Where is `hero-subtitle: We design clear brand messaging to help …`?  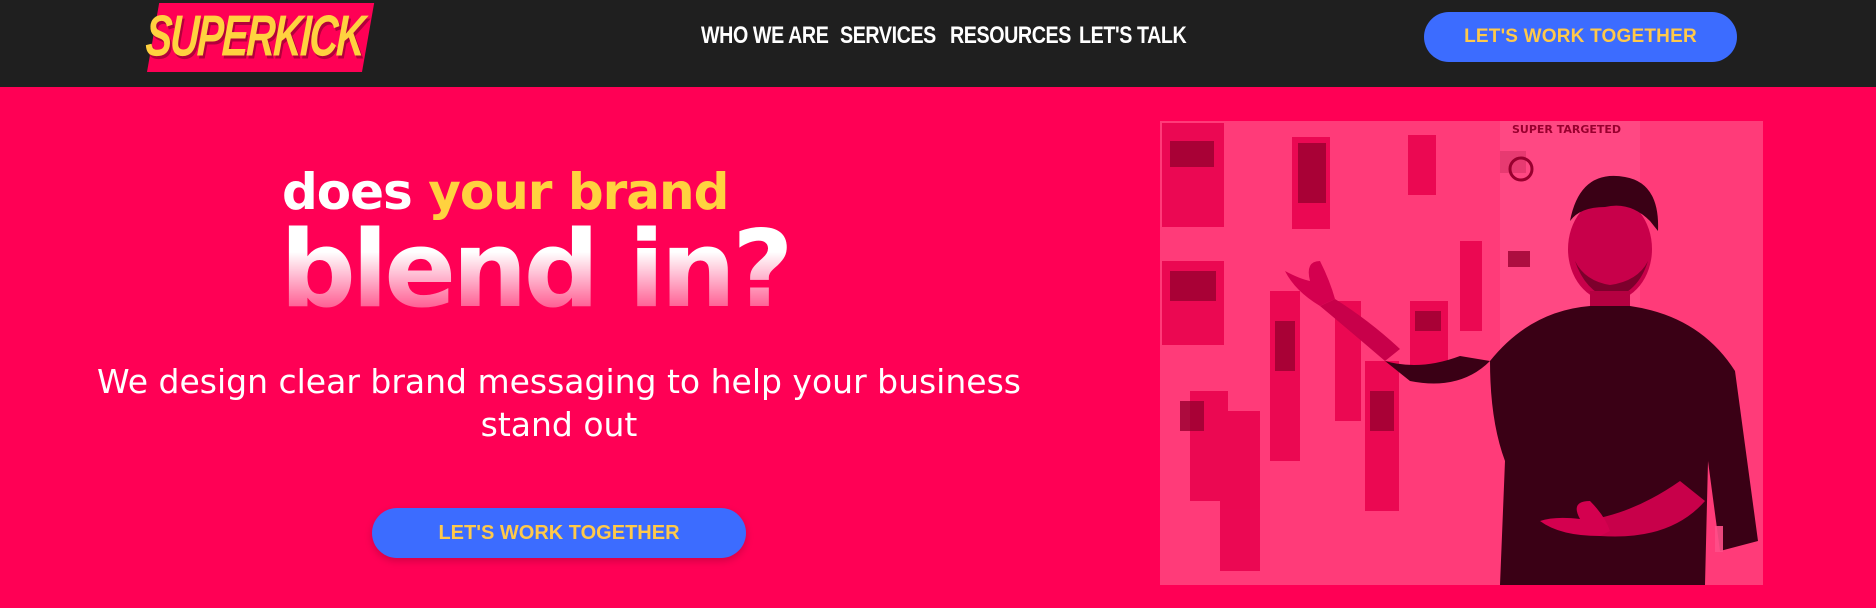 hero-subtitle: We design clear brand messaging to help … is located at coordinates (559, 403).